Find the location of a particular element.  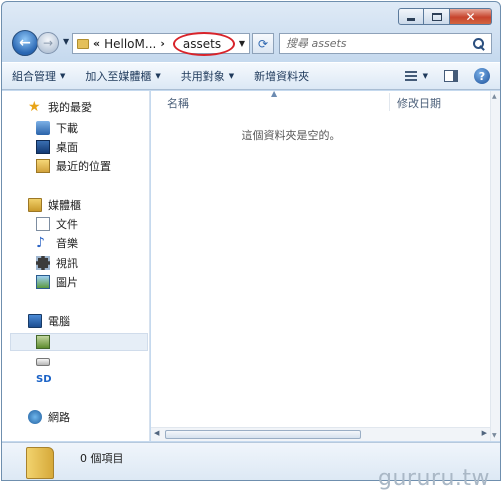

drive-icon-wrap is located at coordinates (43, 342).